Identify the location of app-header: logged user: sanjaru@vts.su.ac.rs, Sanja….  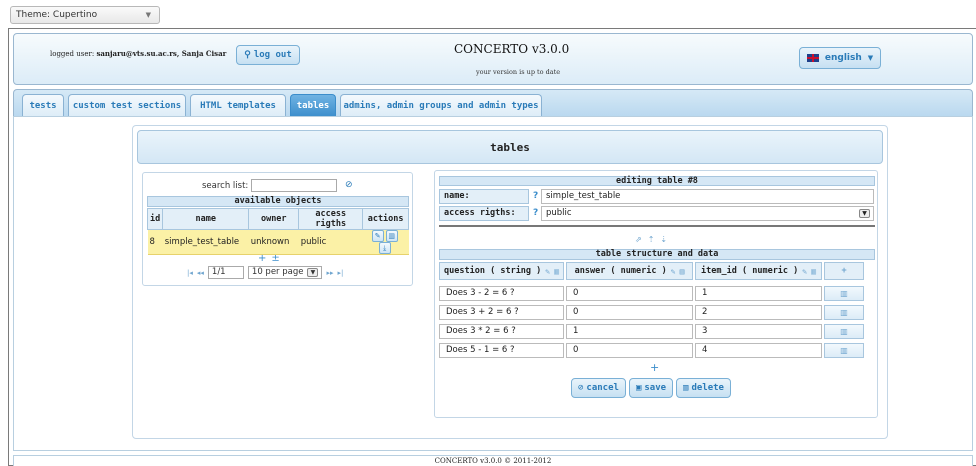
(493, 59).